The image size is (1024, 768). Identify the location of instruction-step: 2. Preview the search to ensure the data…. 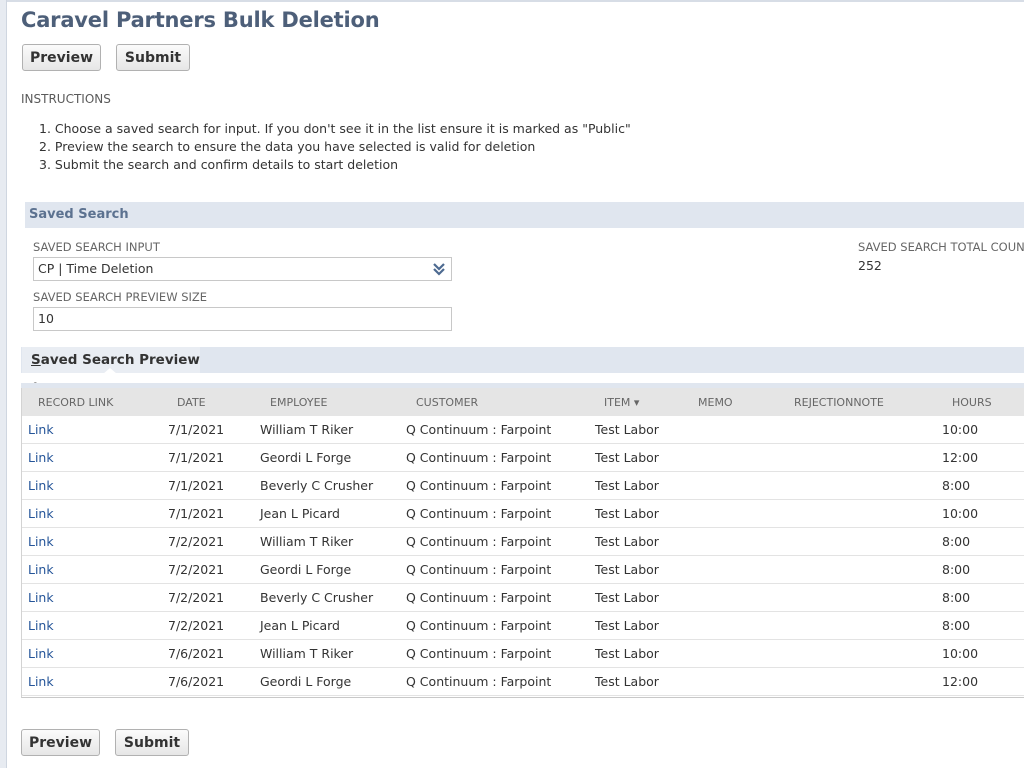
(287, 146).